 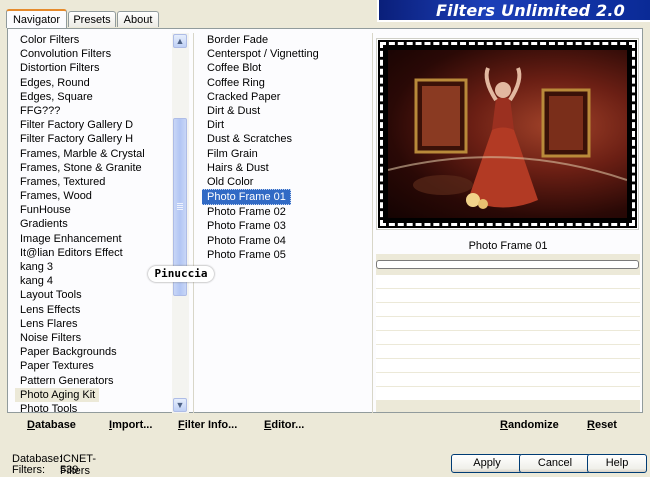 What do you see at coordinates (93, 324) in the screenshot?
I see `category-item: Lens Flares` at bounding box center [93, 324].